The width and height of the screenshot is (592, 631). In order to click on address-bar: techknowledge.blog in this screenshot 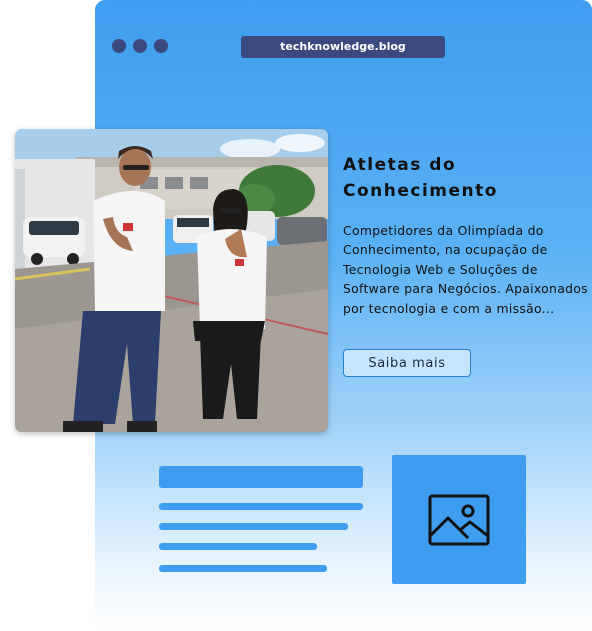, I will do `click(343, 47)`.